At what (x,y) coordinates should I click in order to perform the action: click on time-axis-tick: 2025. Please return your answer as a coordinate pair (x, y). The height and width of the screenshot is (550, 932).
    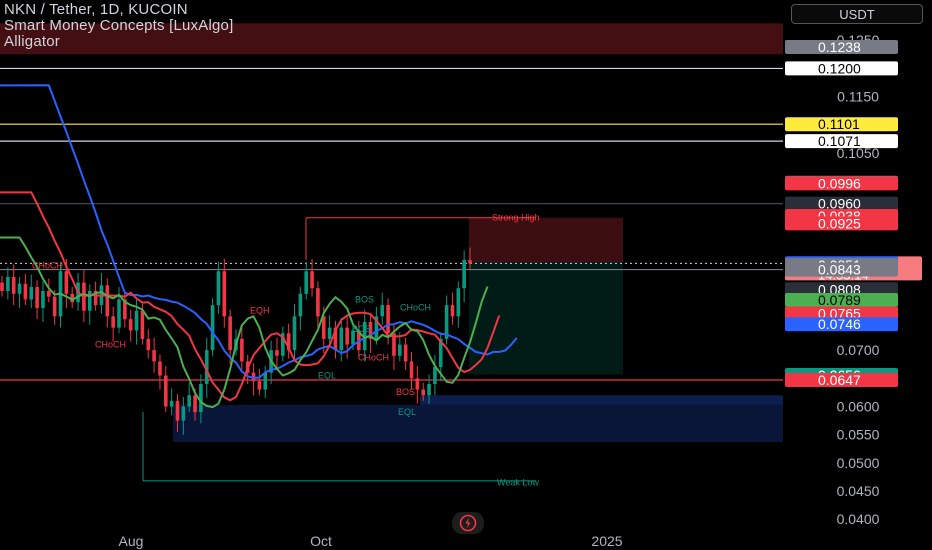
    Looking at the image, I should click on (606, 541).